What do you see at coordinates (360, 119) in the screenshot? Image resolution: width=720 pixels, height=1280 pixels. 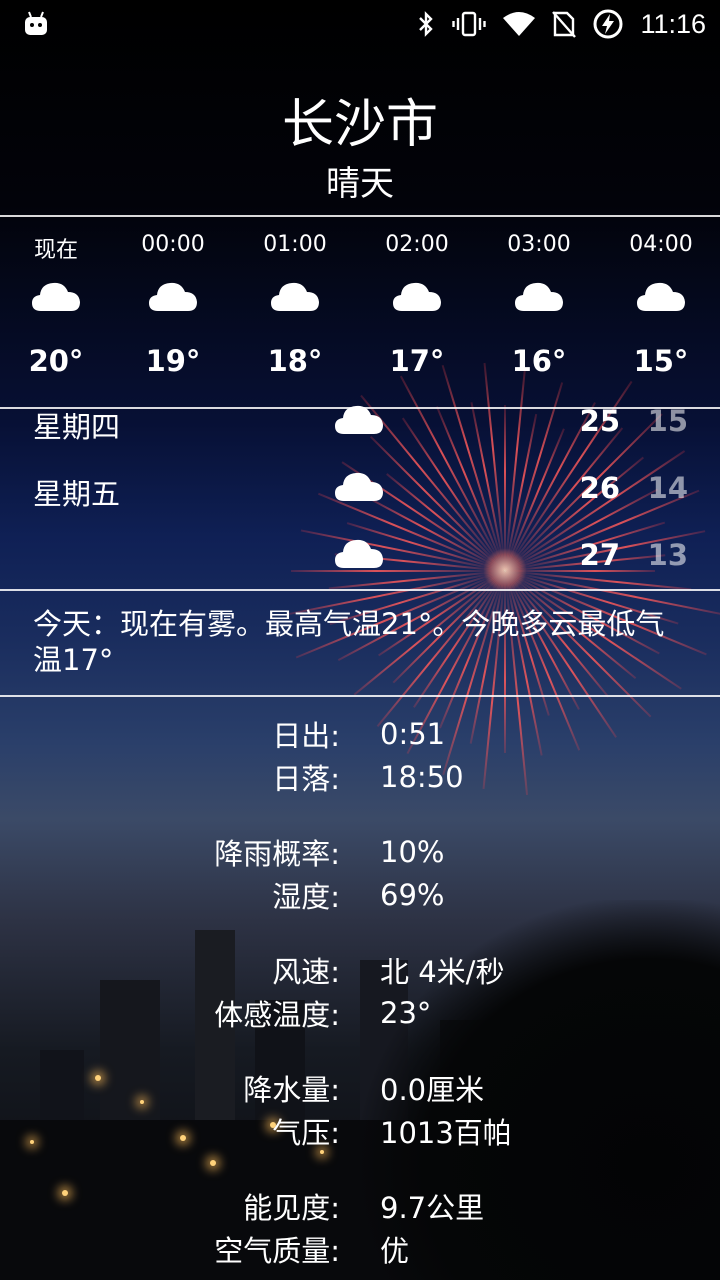 I see `city-name: 长沙市` at bounding box center [360, 119].